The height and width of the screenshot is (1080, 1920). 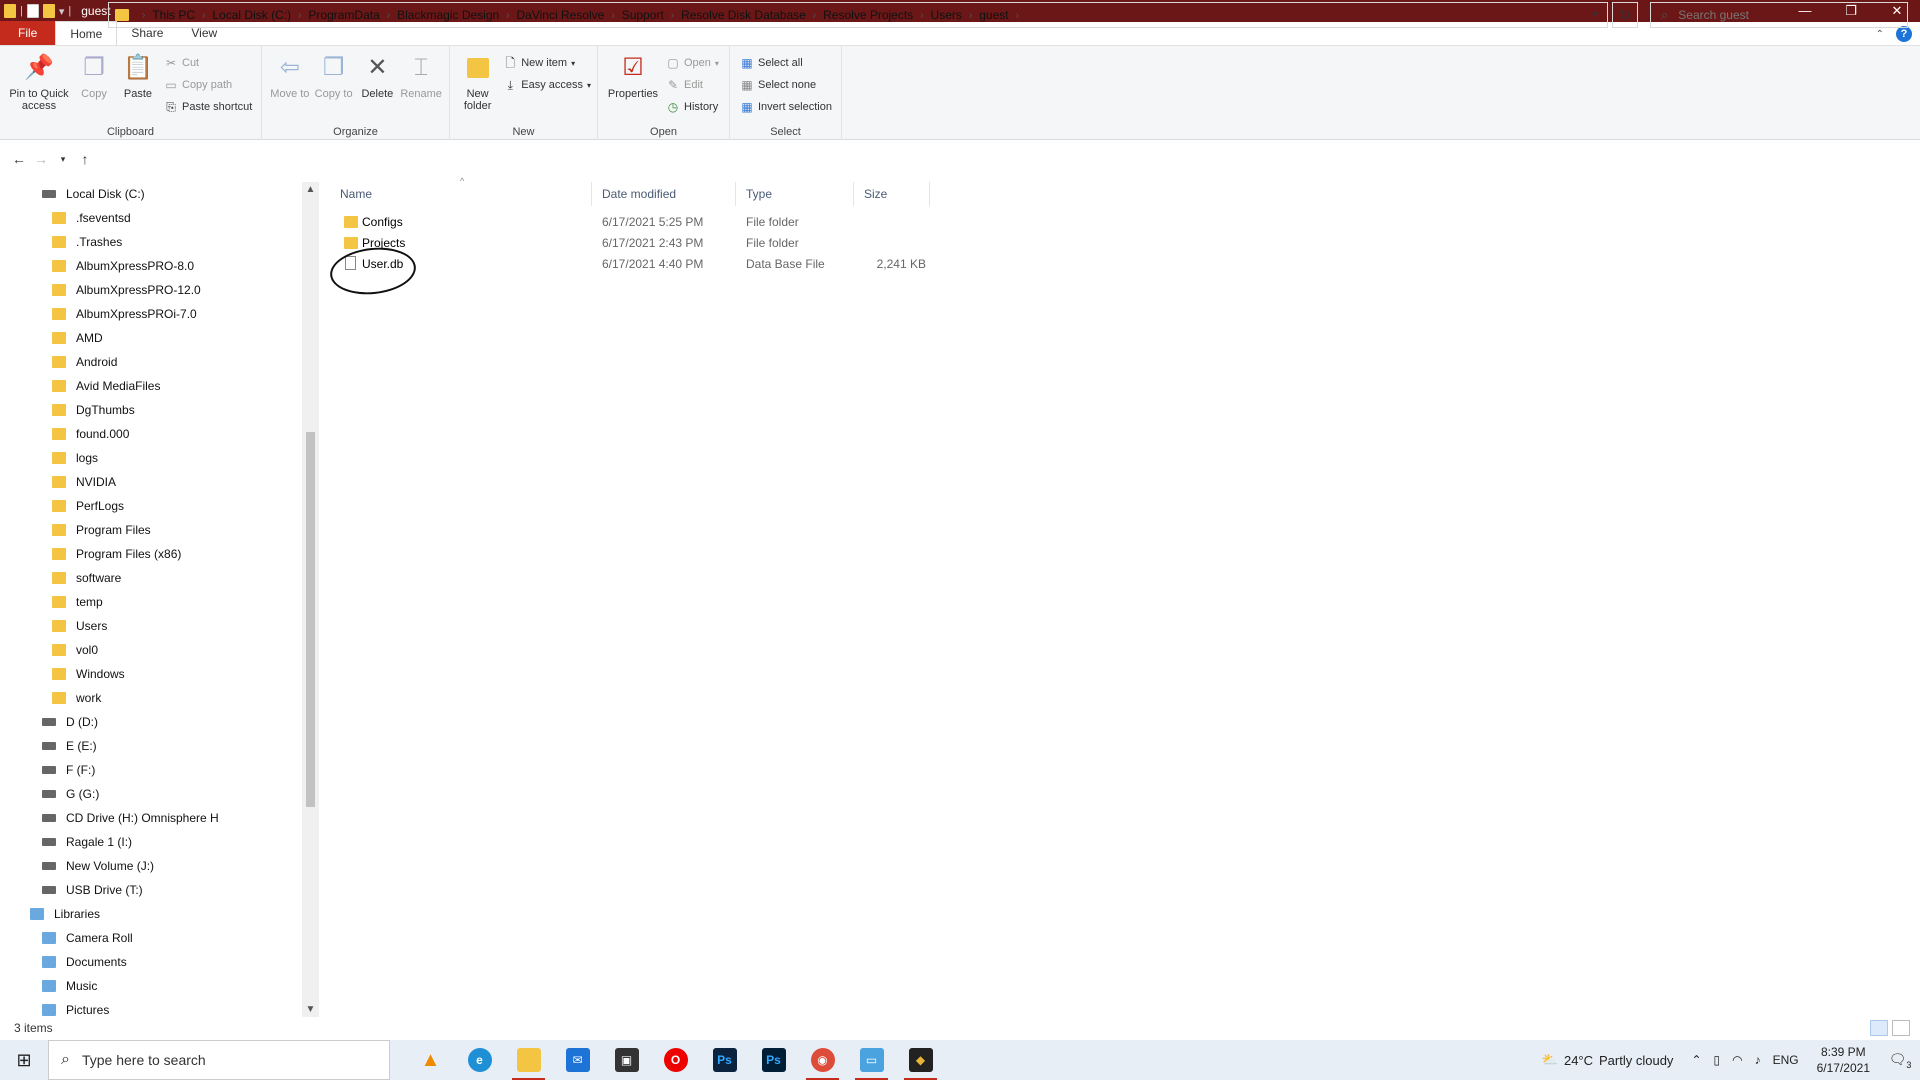 I want to click on nav-item: AlbumXpressPRO-12.0, so click(x=151, y=290).